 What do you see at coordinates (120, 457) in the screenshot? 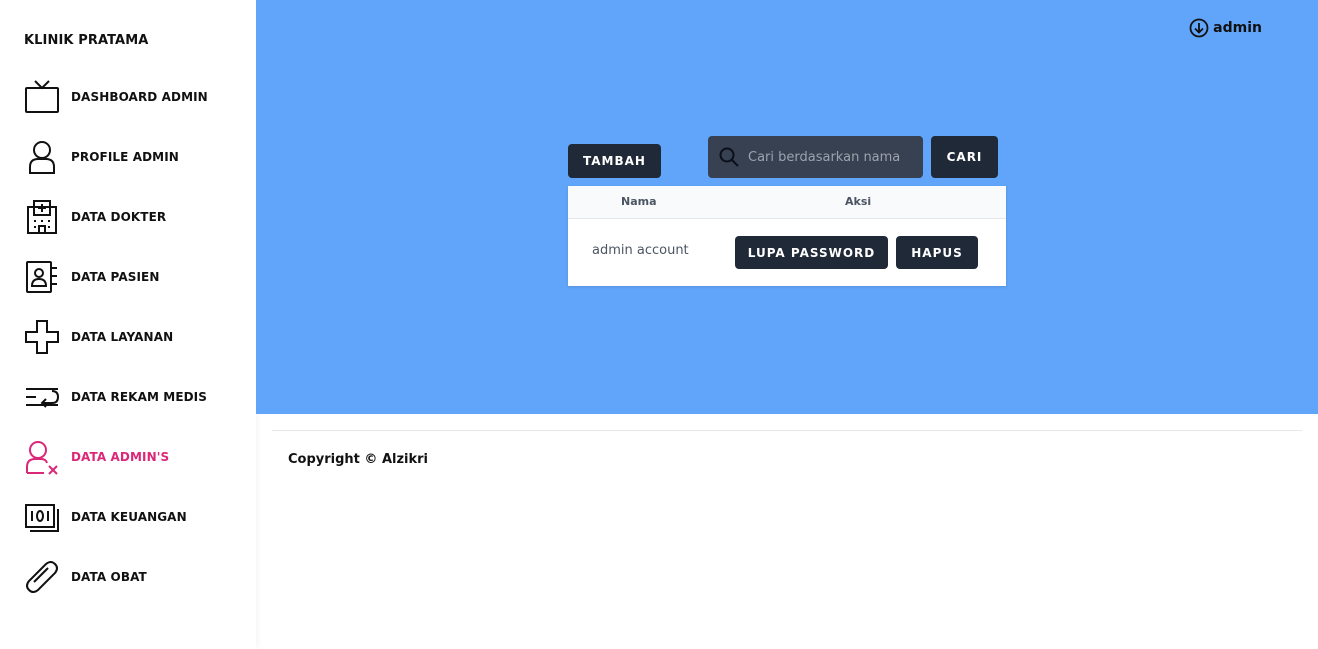
I see `sidebar-item-label: DATA ADMIN'S` at bounding box center [120, 457].